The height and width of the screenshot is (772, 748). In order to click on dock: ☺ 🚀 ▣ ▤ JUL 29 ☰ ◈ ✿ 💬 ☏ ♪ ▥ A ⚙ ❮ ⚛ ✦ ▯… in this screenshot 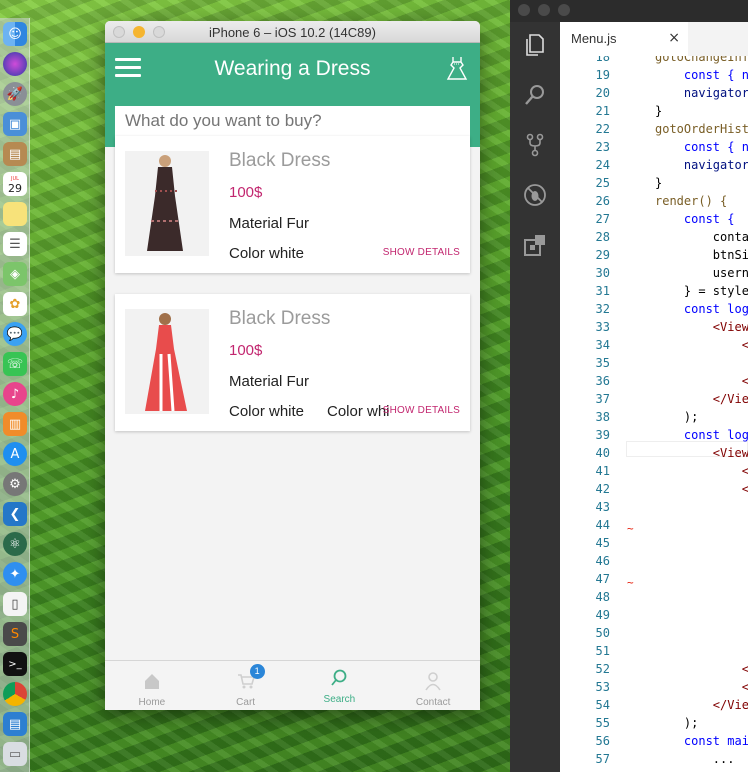, I will do `click(15, 395)`.